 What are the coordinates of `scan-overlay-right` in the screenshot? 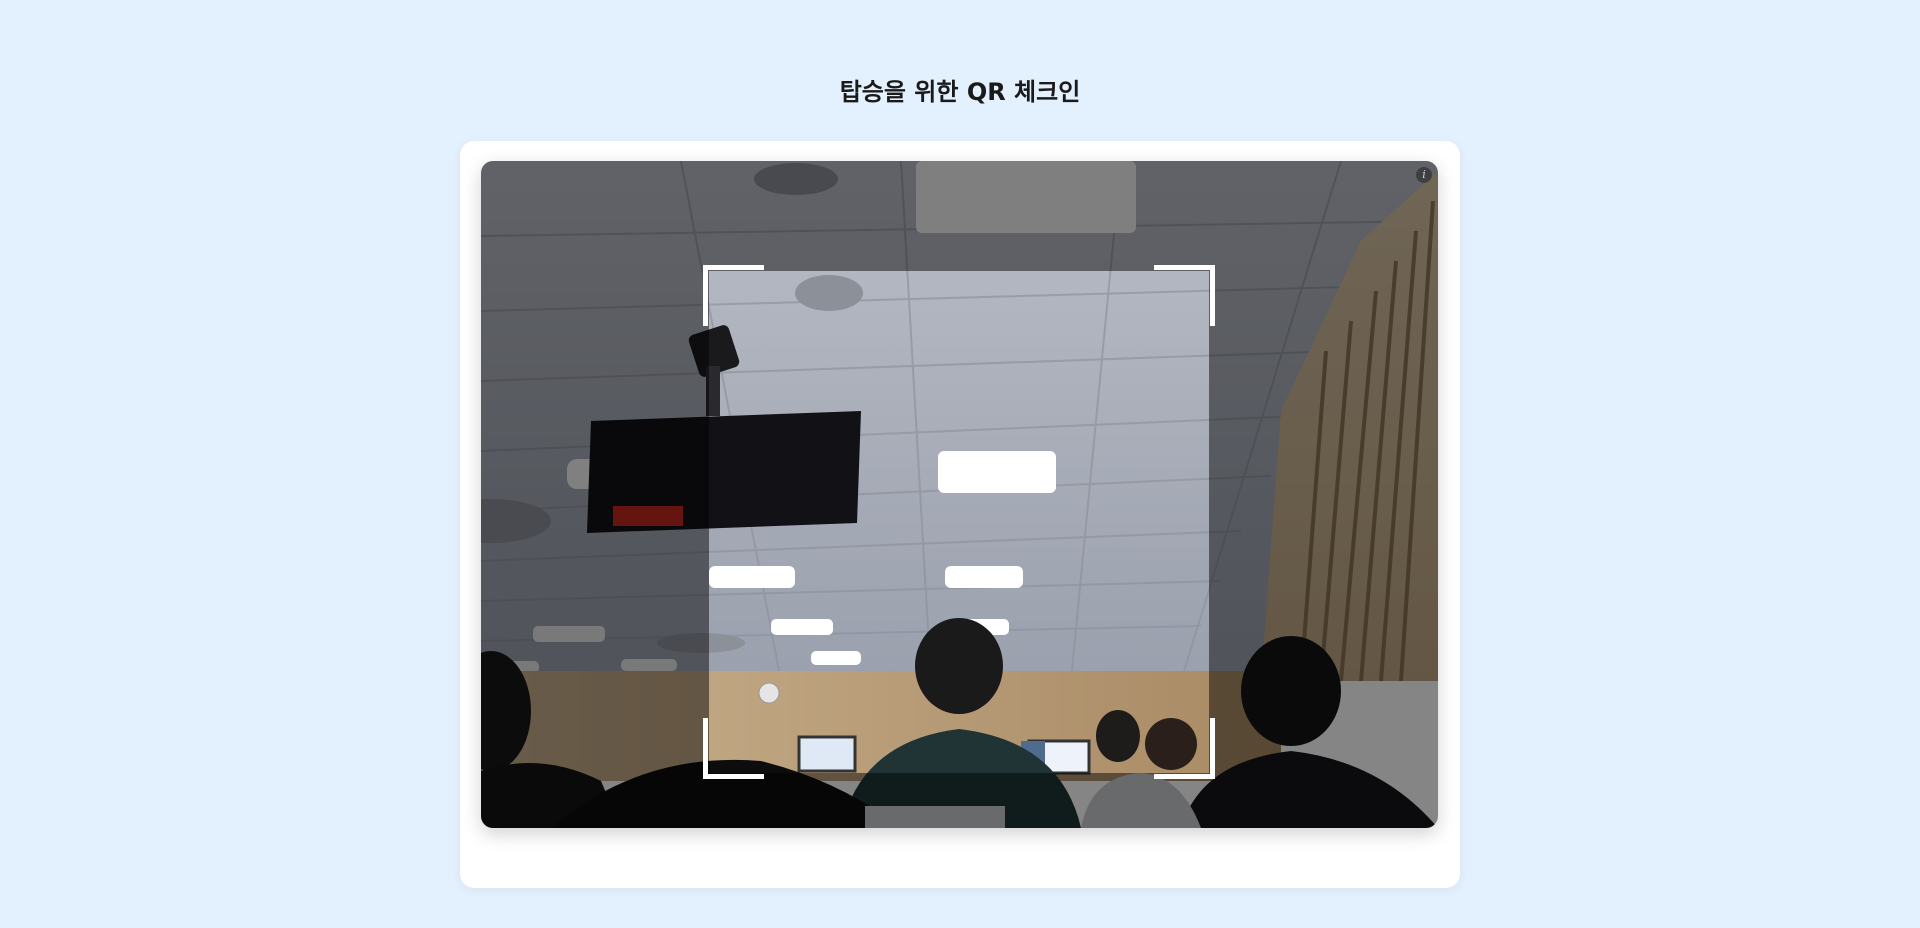 It's located at (1323, 522).